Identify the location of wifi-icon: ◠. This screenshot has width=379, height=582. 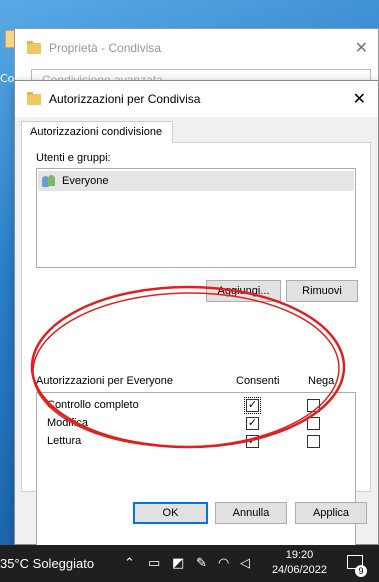
(223, 563).